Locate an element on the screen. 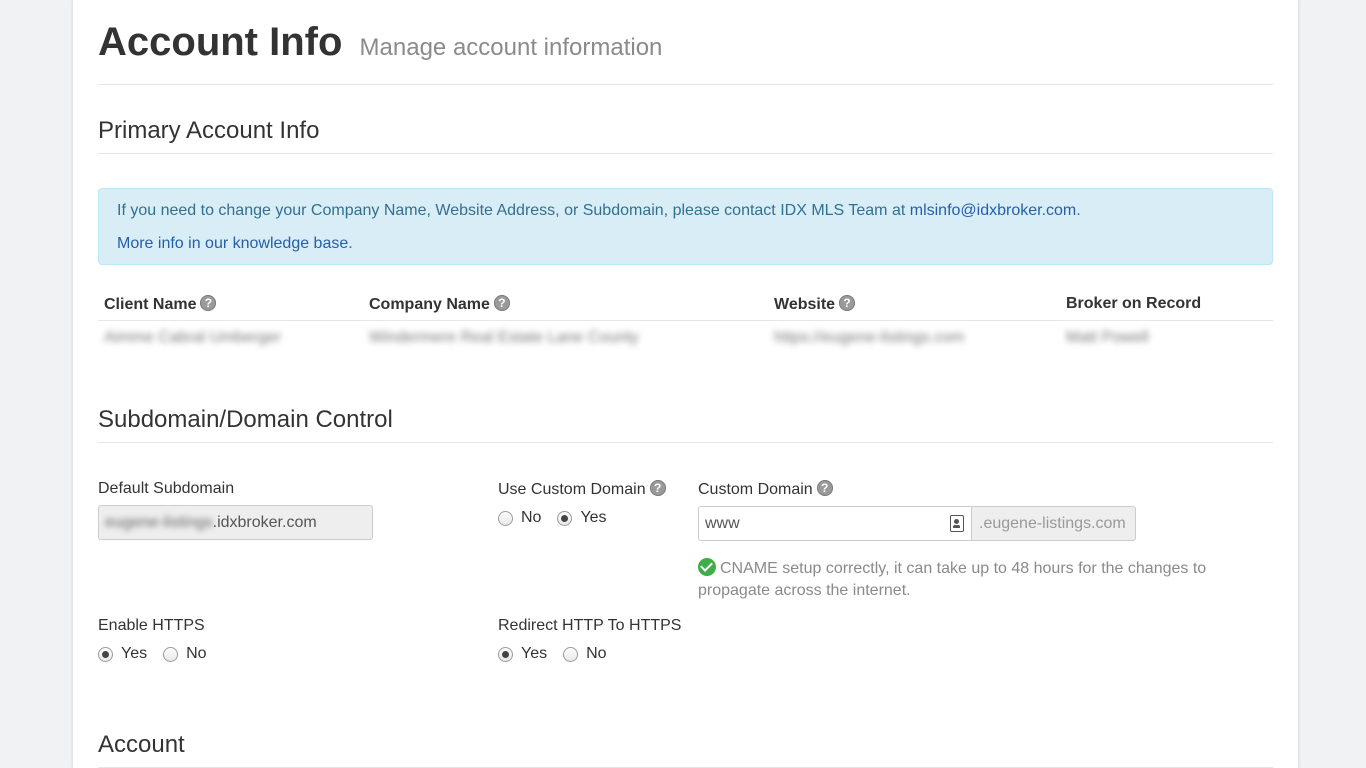 Image resolution: width=1366 pixels, height=768 pixels. header-label: Broker on Record is located at coordinates (1134, 303).